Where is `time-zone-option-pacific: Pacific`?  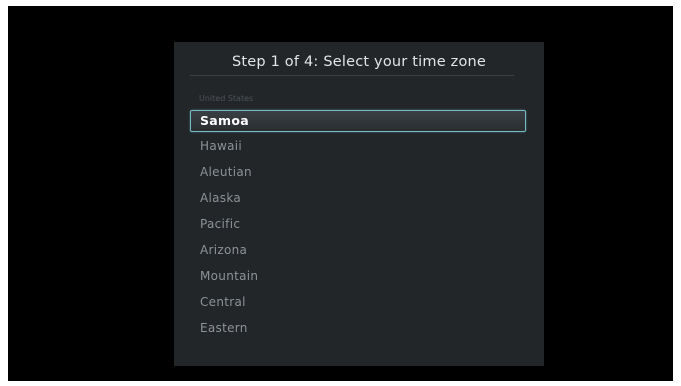
time-zone-option-pacific: Pacific is located at coordinates (220, 224).